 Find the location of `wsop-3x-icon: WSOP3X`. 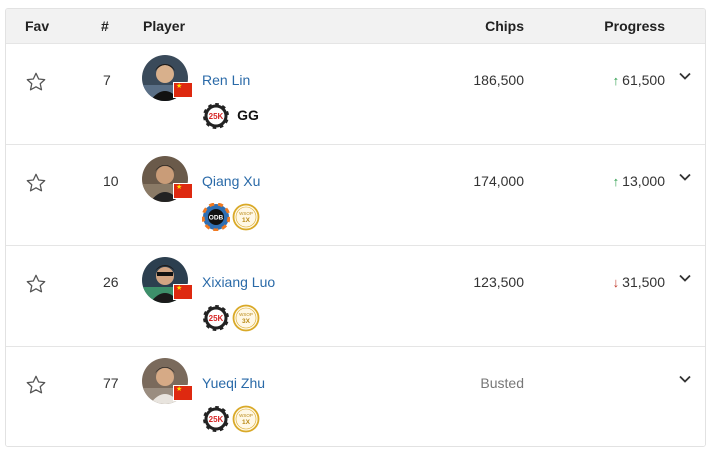

wsop-3x-icon: WSOP3X is located at coordinates (246, 318).